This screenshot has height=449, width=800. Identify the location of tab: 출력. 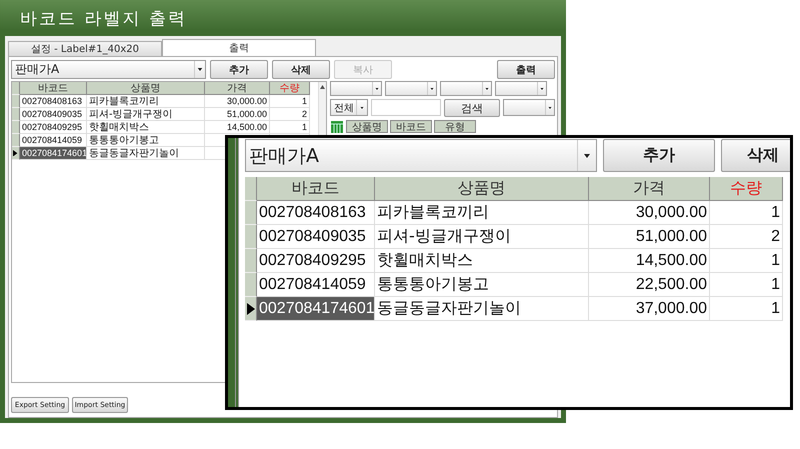
(239, 47).